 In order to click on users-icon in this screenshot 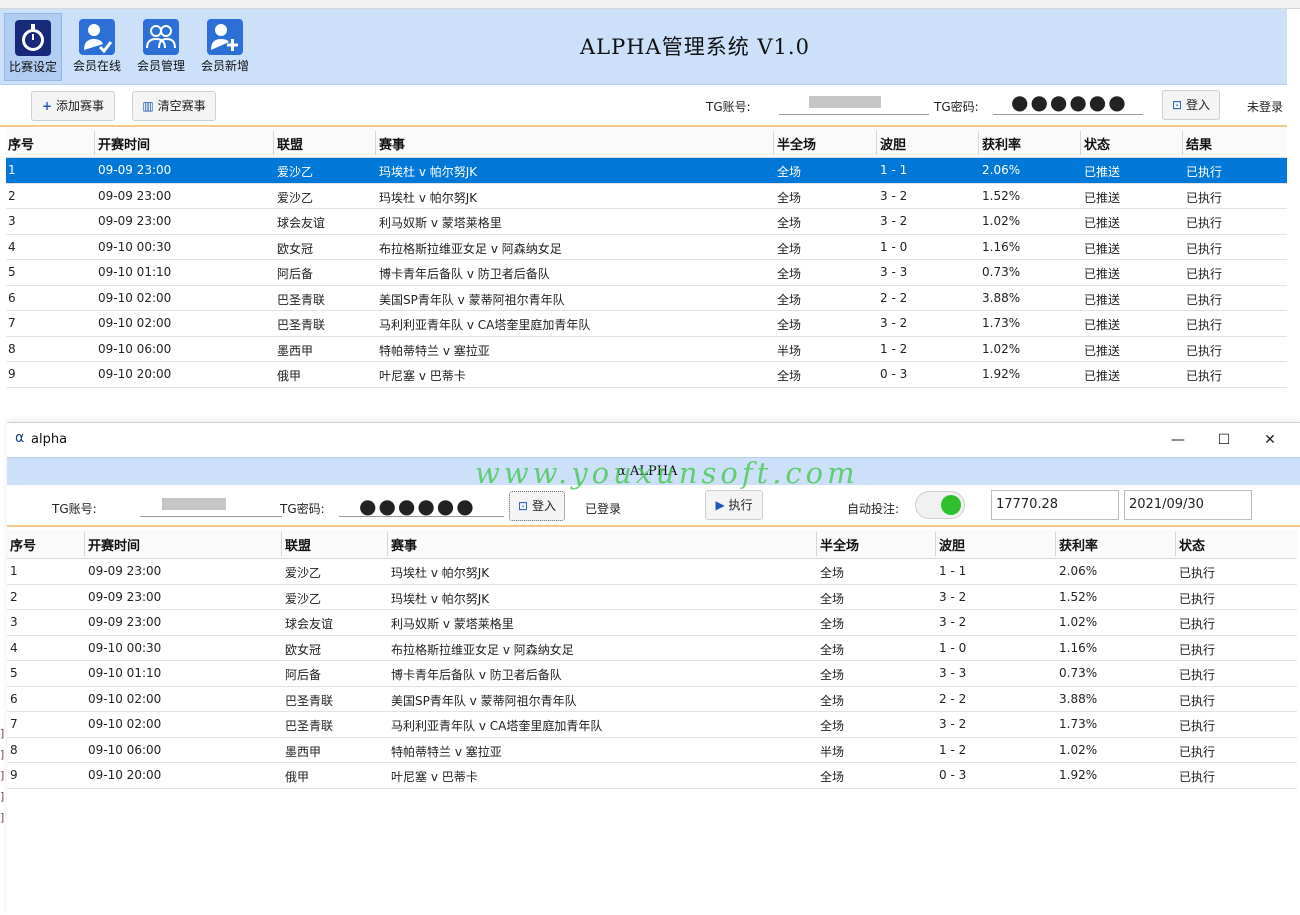, I will do `click(161, 37)`.